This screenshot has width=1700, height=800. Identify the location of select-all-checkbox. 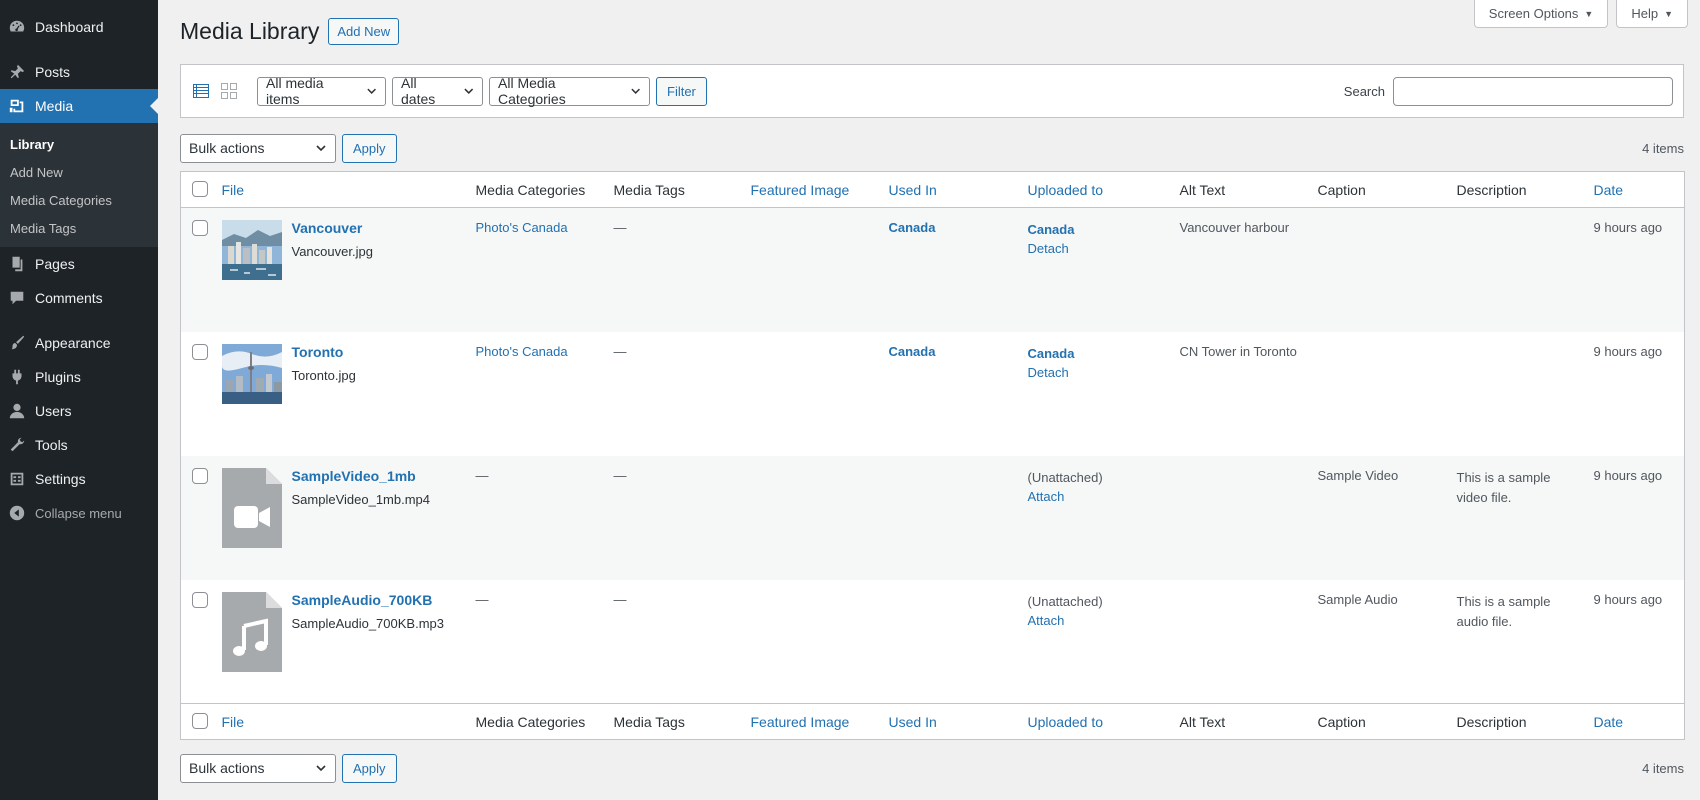
(200, 189).